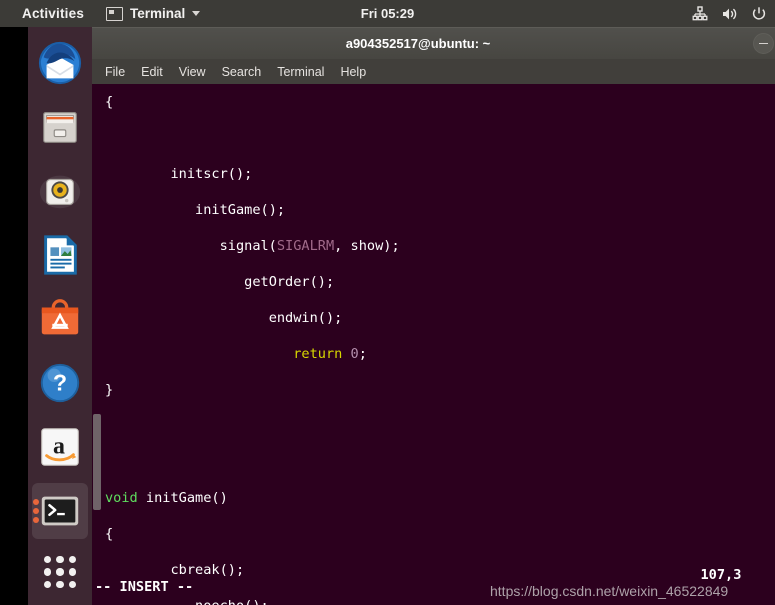 This screenshot has width=775, height=605. I want to click on clock-button: Fri 05:29, so click(387, 13).